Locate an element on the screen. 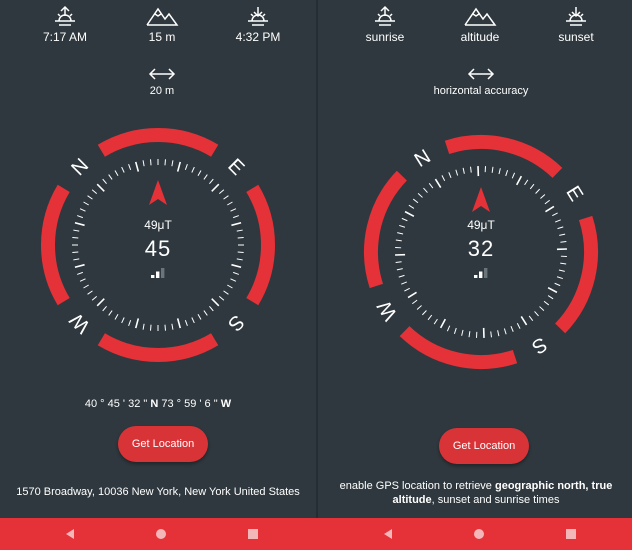  heading-value: 32 is located at coordinates (481, 248).